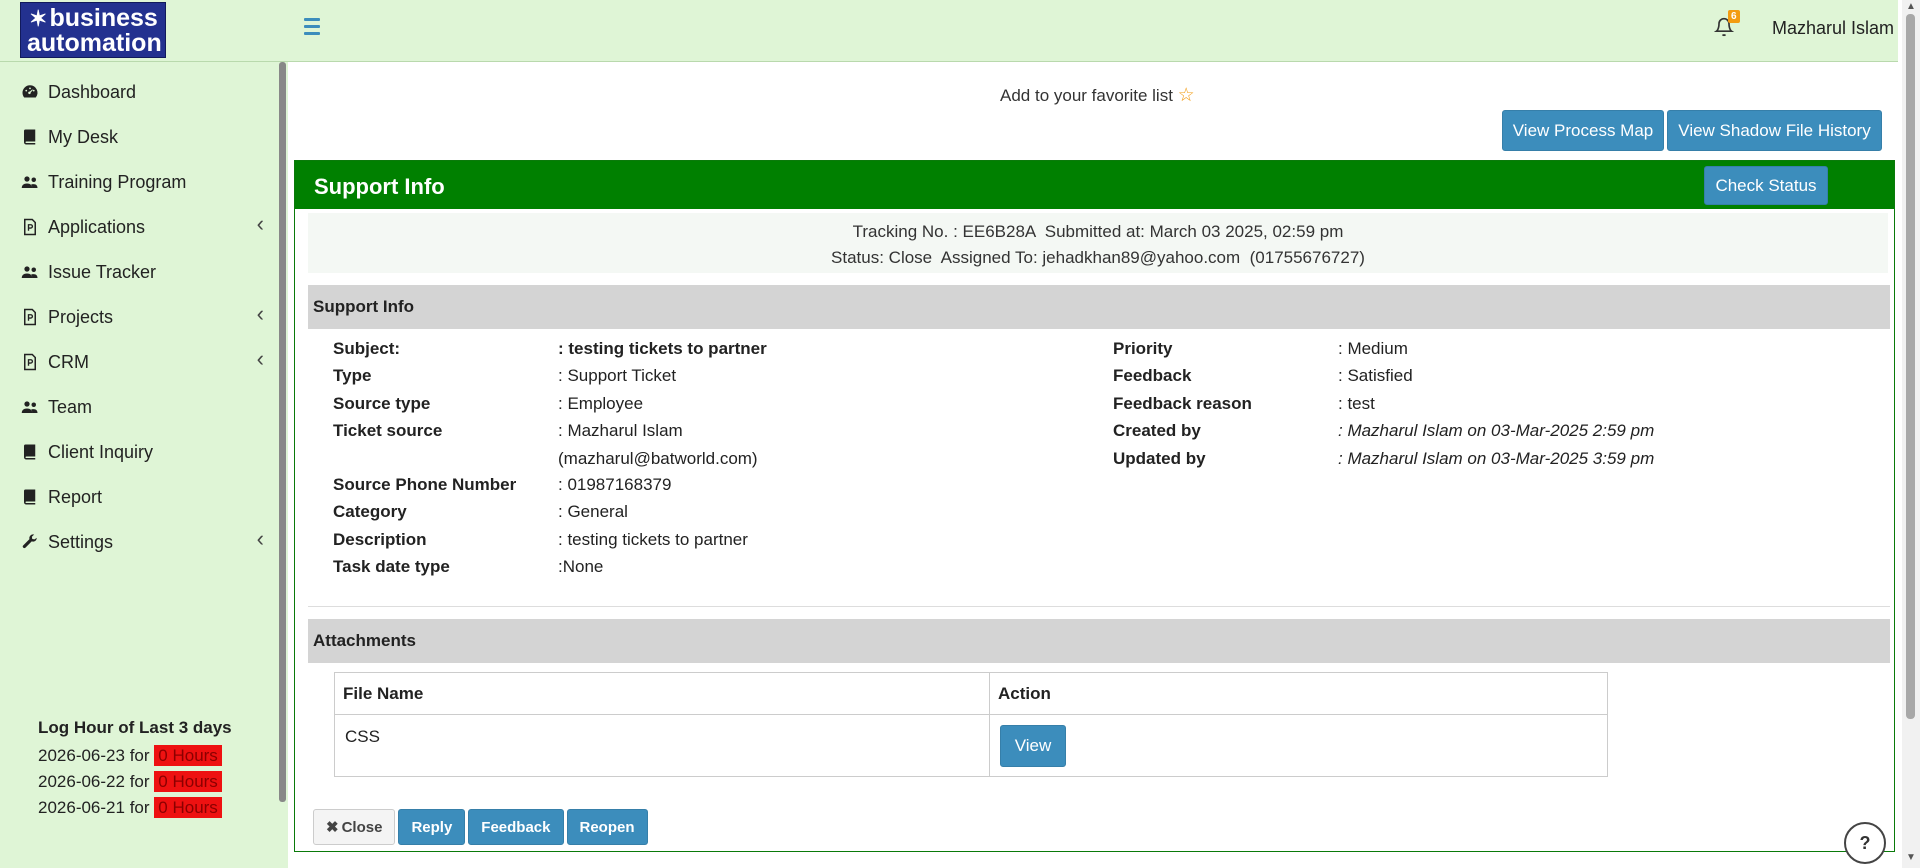 This screenshot has width=1920, height=868. Describe the element at coordinates (1152, 375) in the screenshot. I see `field-key-feedback: Feedback` at that location.